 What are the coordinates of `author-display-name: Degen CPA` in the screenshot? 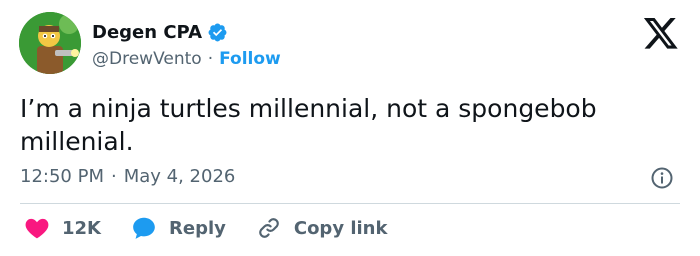 It's located at (147, 32).